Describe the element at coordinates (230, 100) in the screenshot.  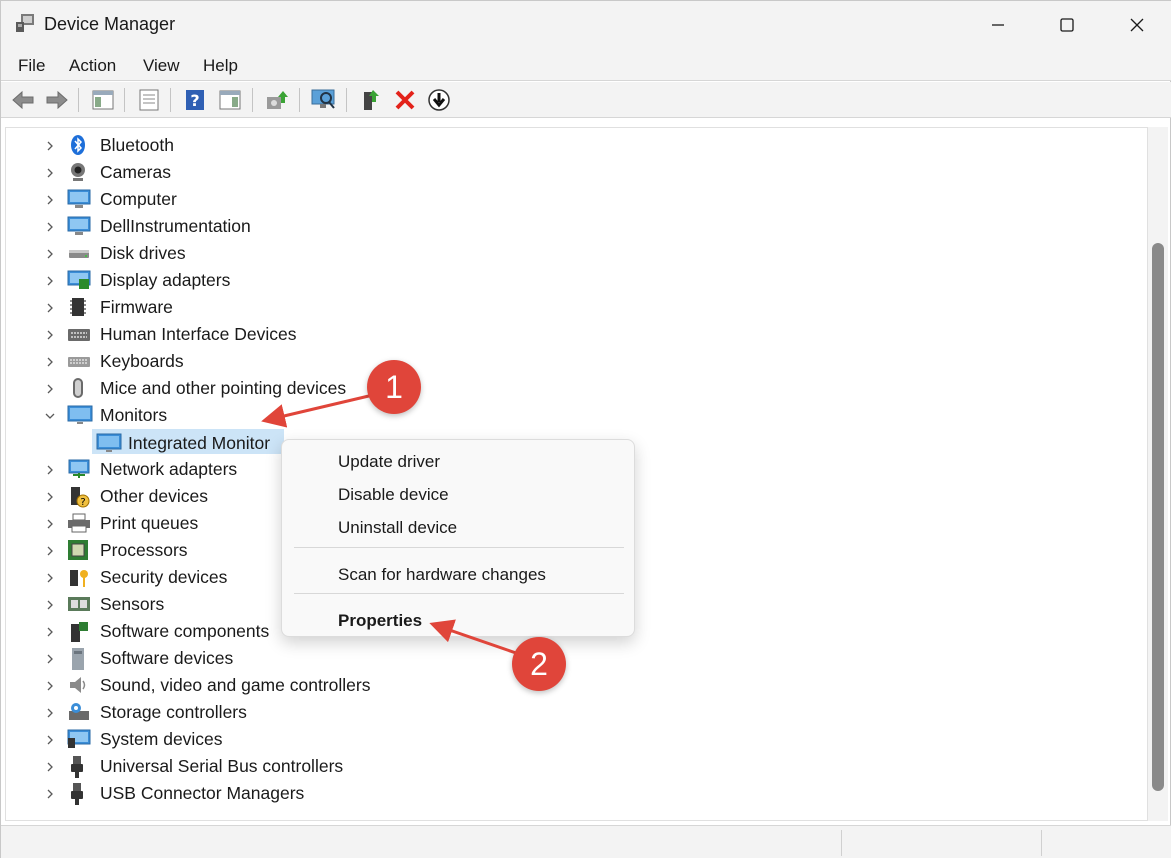
I see `action-pane-button` at that location.